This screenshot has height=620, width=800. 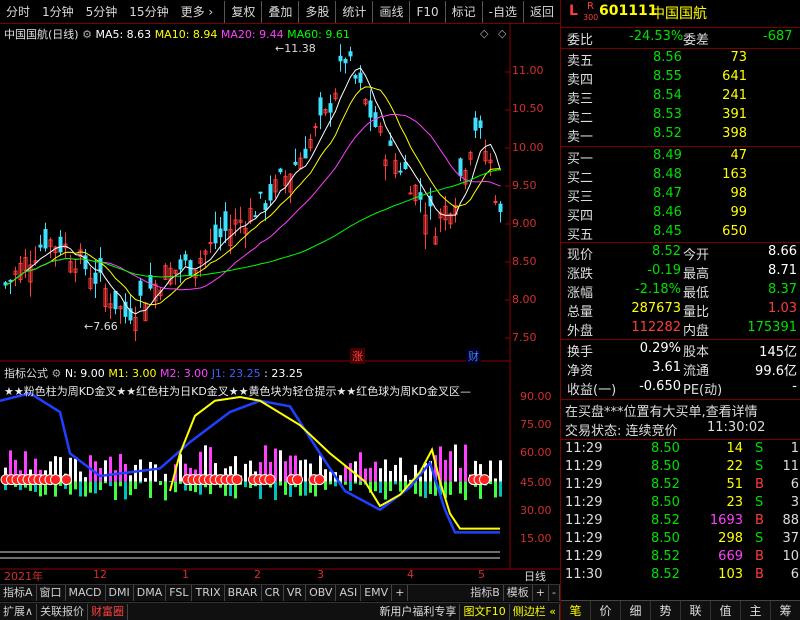 What do you see at coordinates (726, 520) in the screenshot?
I see `tick-volume: 1693` at bounding box center [726, 520].